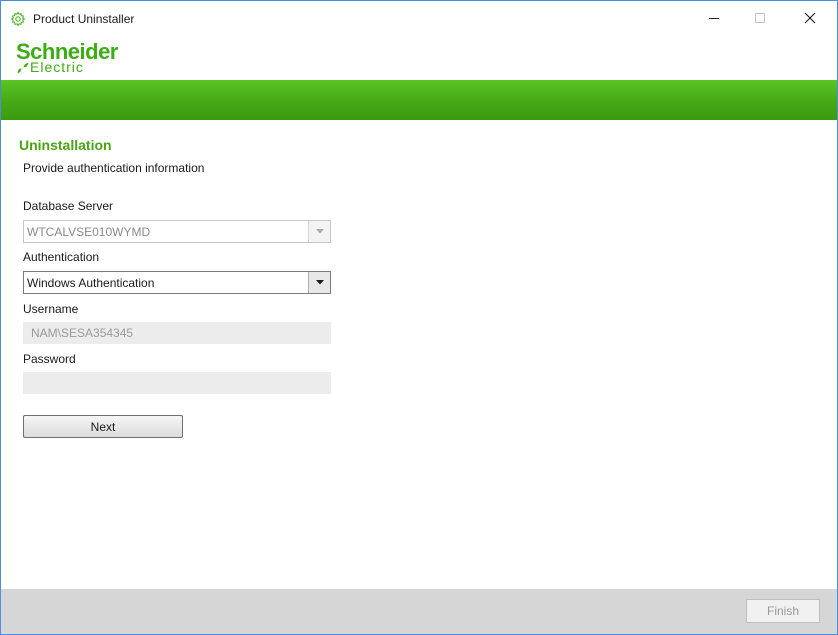 The height and width of the screenshot is (635, 838). I want to click on database-server-label: Database Server, so click(68, 206).